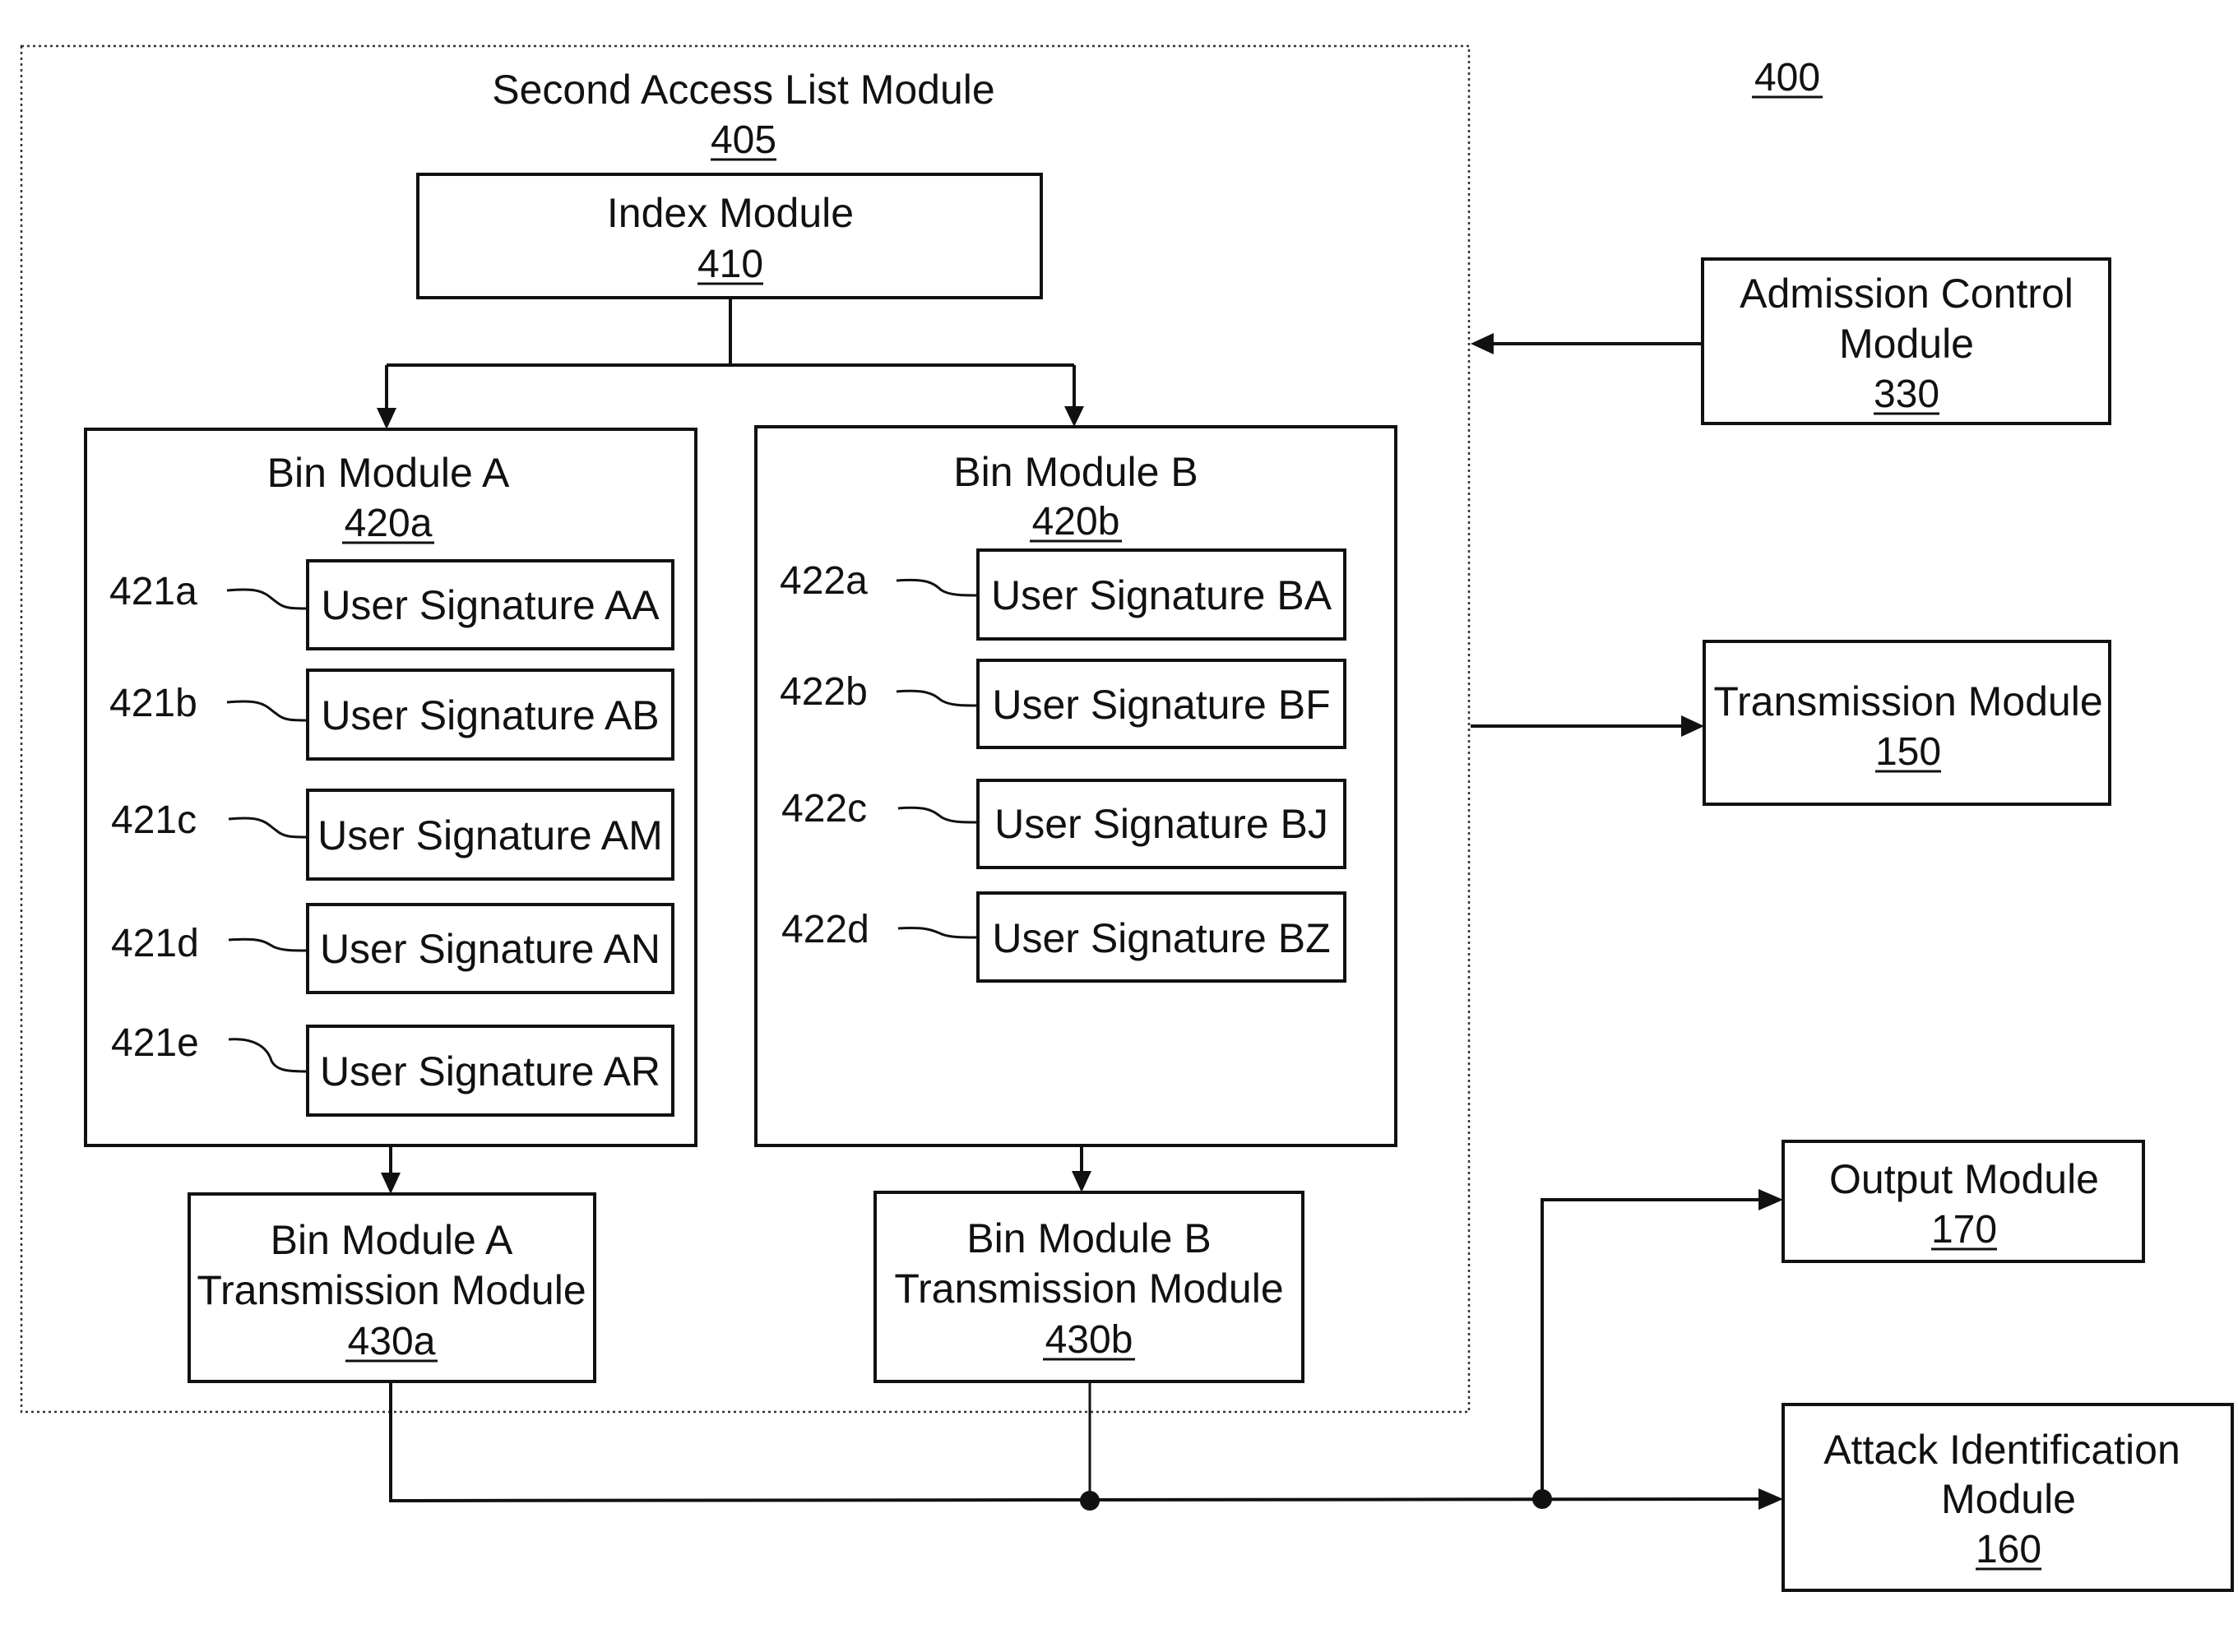  I want to click on bin-a-transmission-module: Bin Module A Transmission Module 430a, so click(392, 1288).